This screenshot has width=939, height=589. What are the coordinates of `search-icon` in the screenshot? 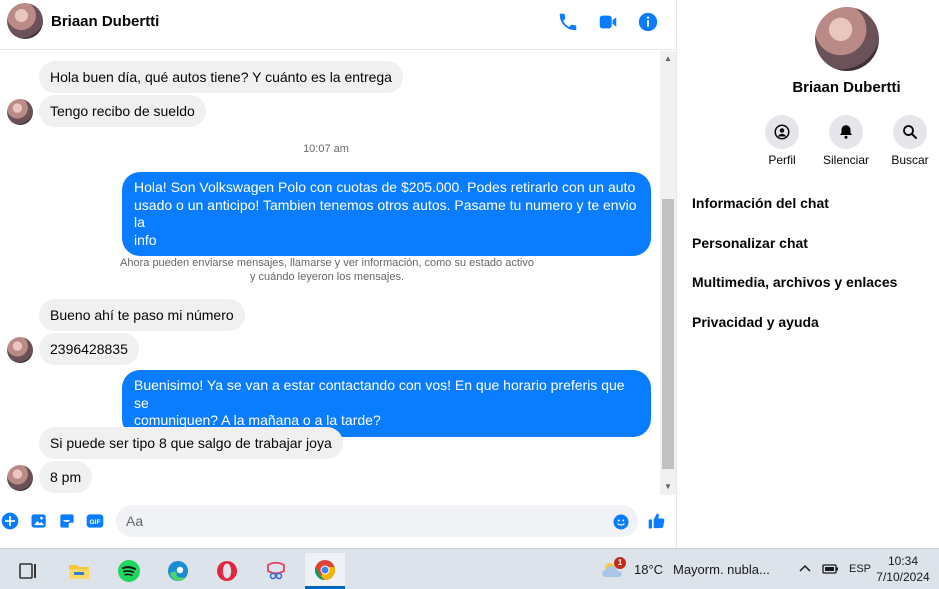 It's located at (910, 132).